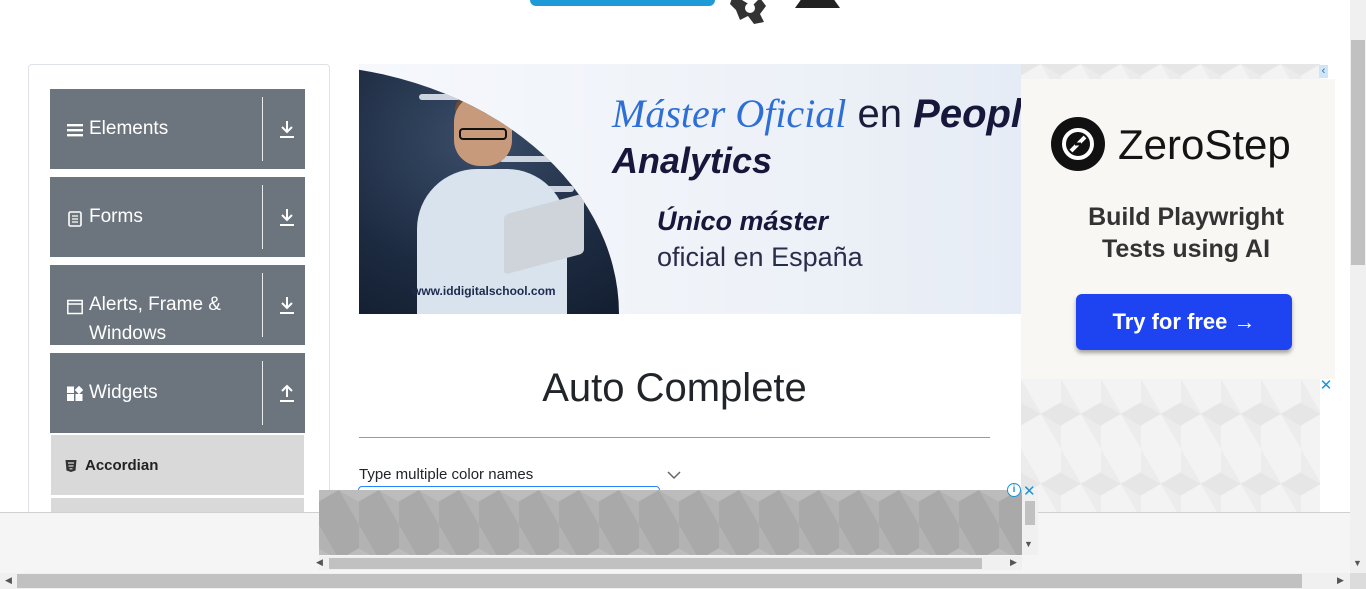 This screenshot has width=1366, height=589. I want to click on group-elements: Elements, so click(177, 129).